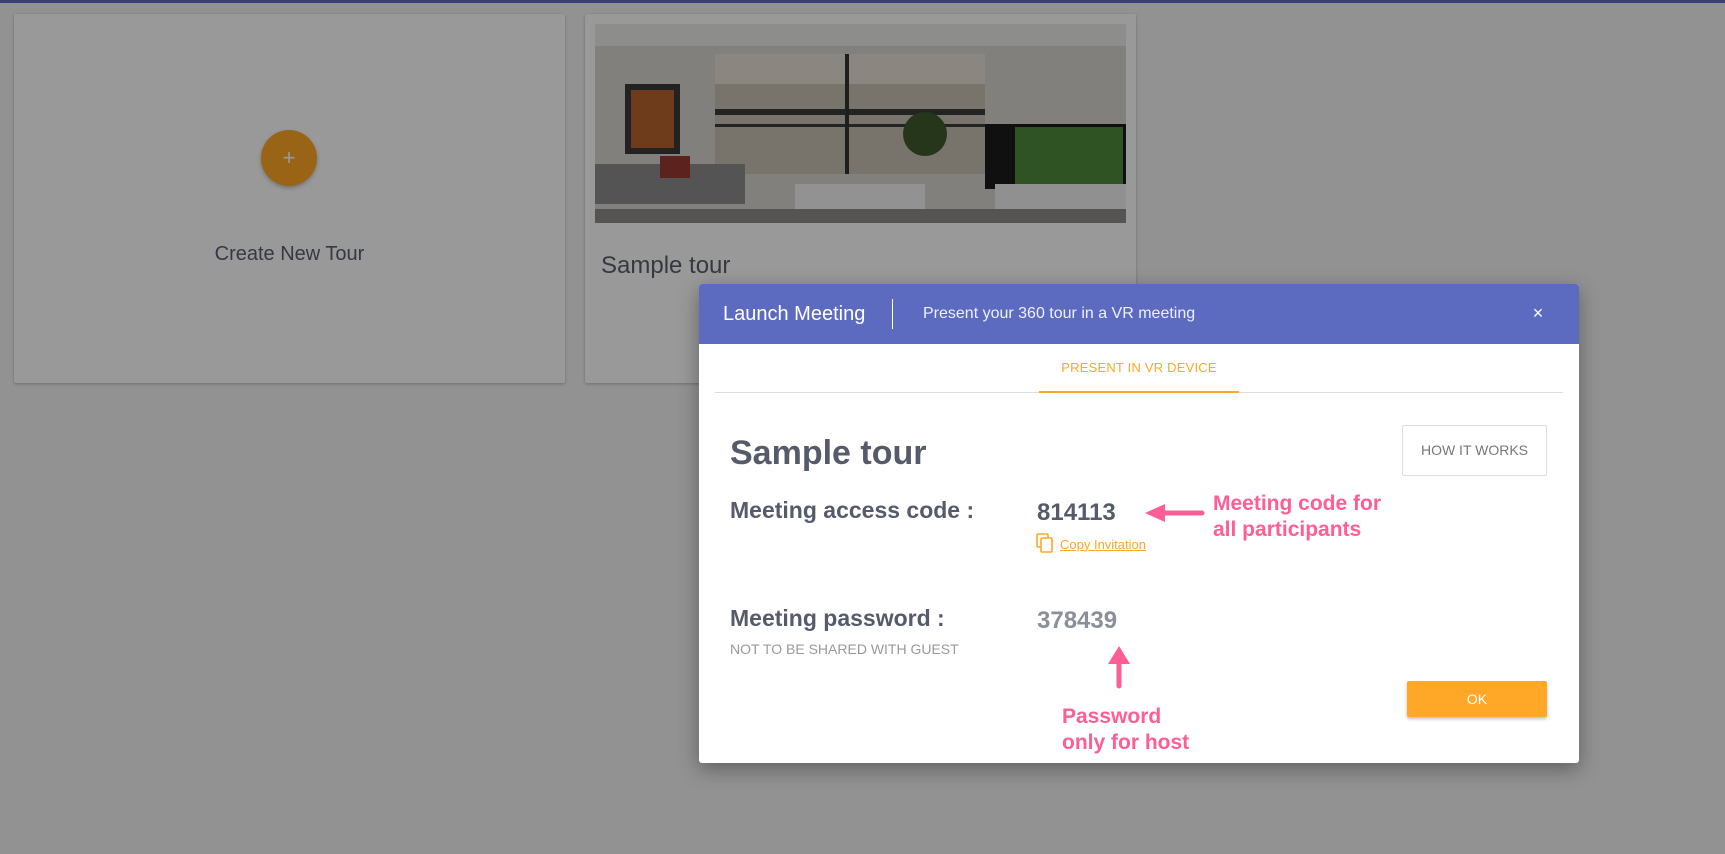 This screenshot has height=854, width=1725. Describe the element at coordinates (794, 314) in the screenshot. I see `dialog-title: Launch Meeting` at that location.